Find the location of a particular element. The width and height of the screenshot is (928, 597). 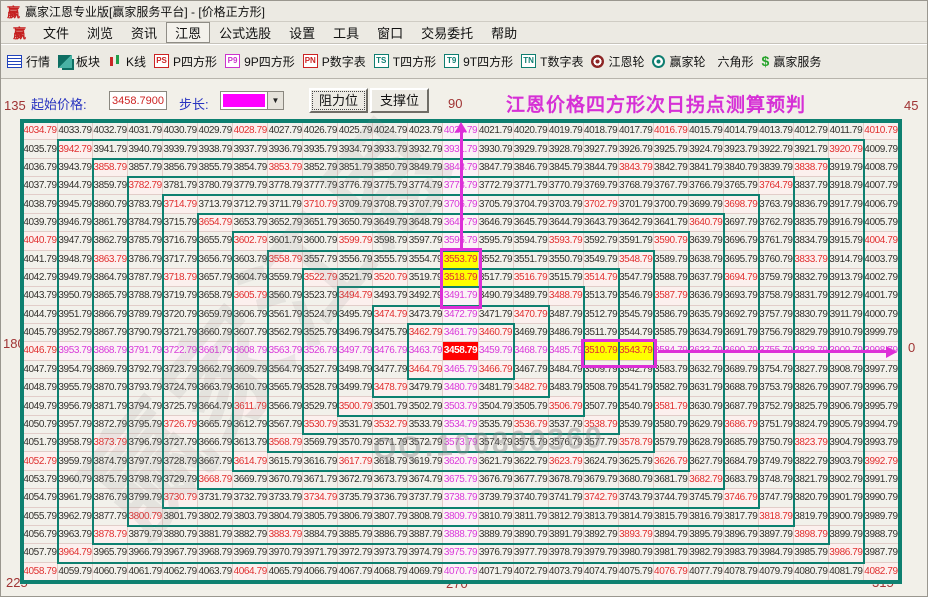

grid-cell: 3942.79 is located at coordinates (76, 149).